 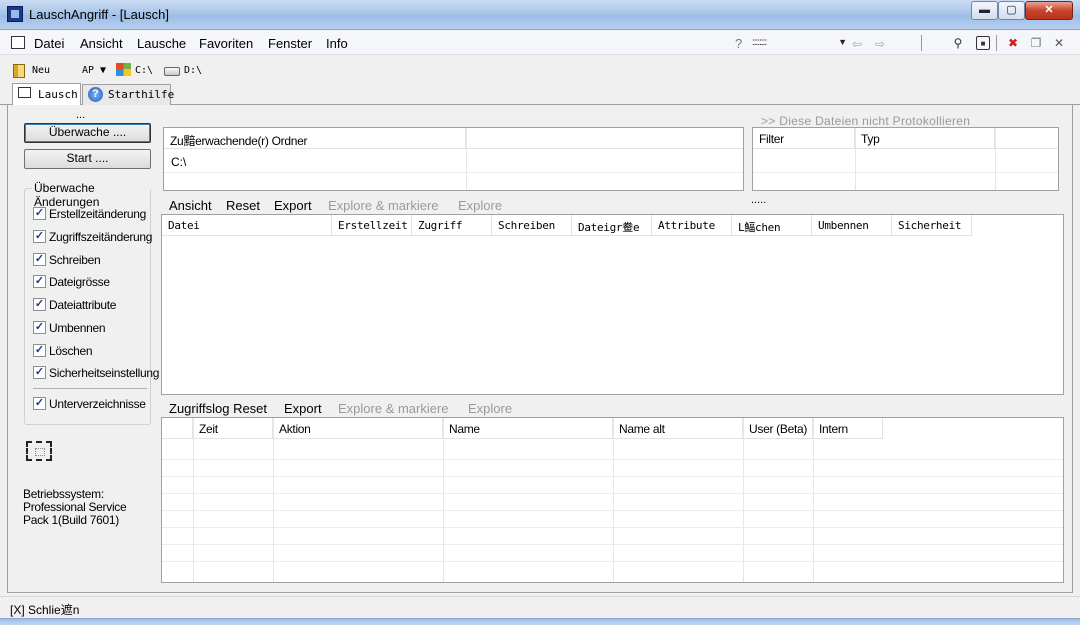 What do you see at coordinates (99, 14) in the screenshot?
I see `window-title: LauschAngriff - [Lausch]` at bounding box center [99, 14].